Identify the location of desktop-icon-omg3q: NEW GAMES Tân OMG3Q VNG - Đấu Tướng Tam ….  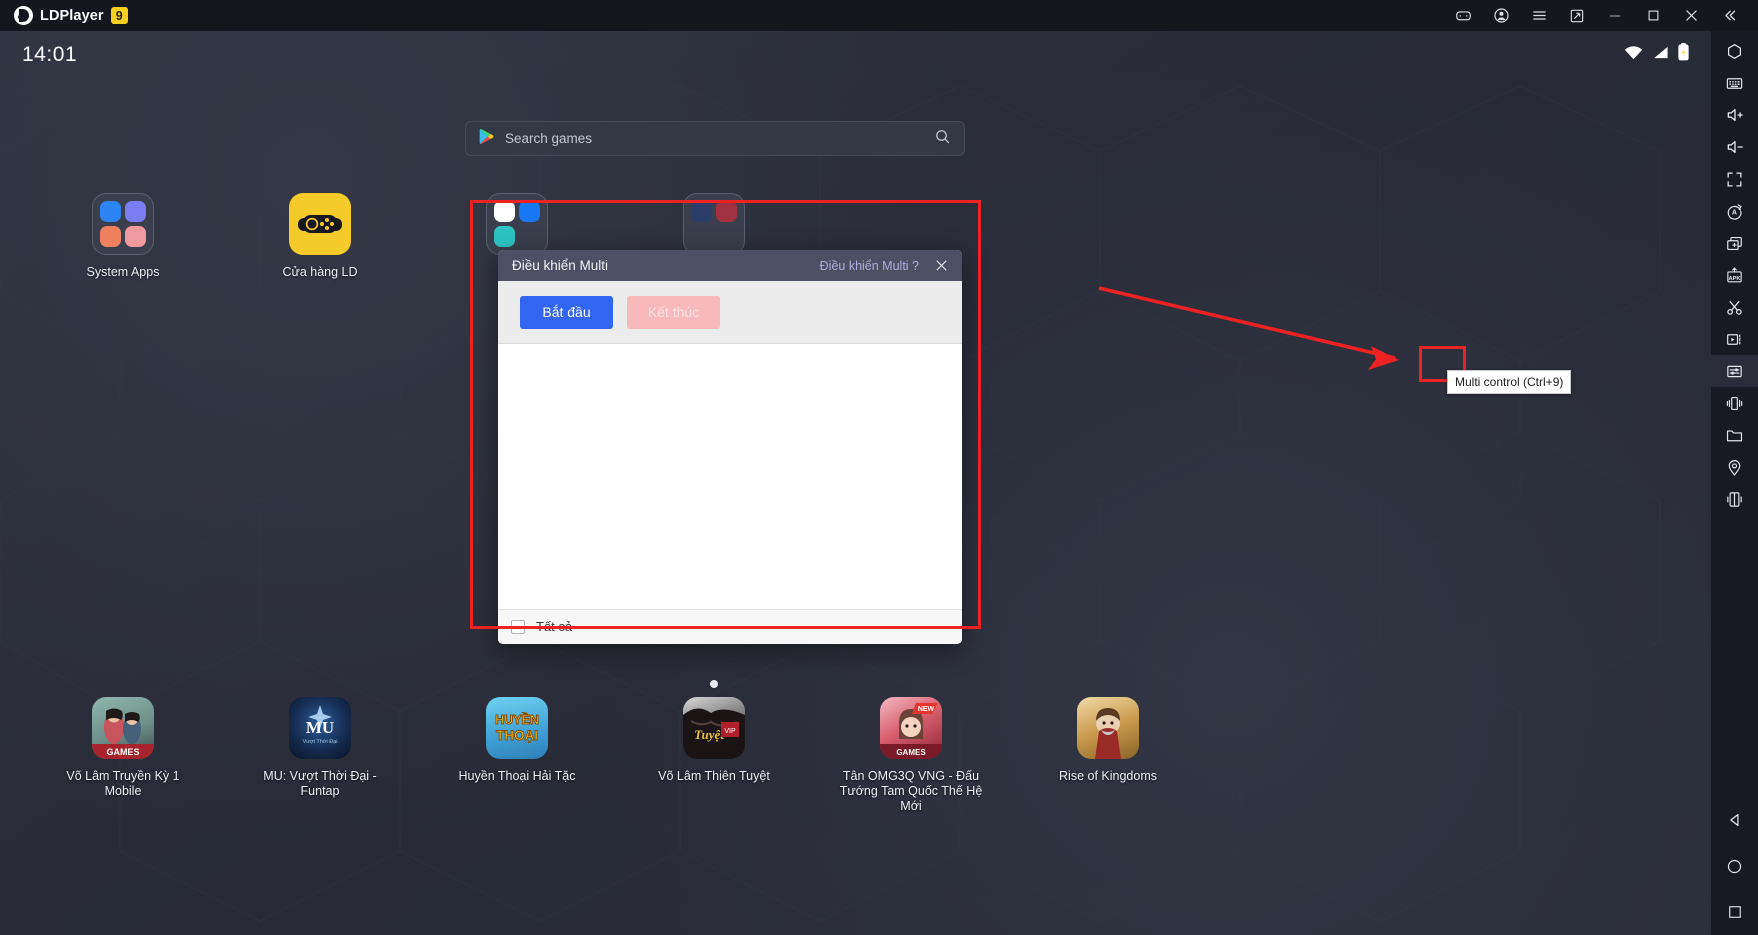
(911, 755).